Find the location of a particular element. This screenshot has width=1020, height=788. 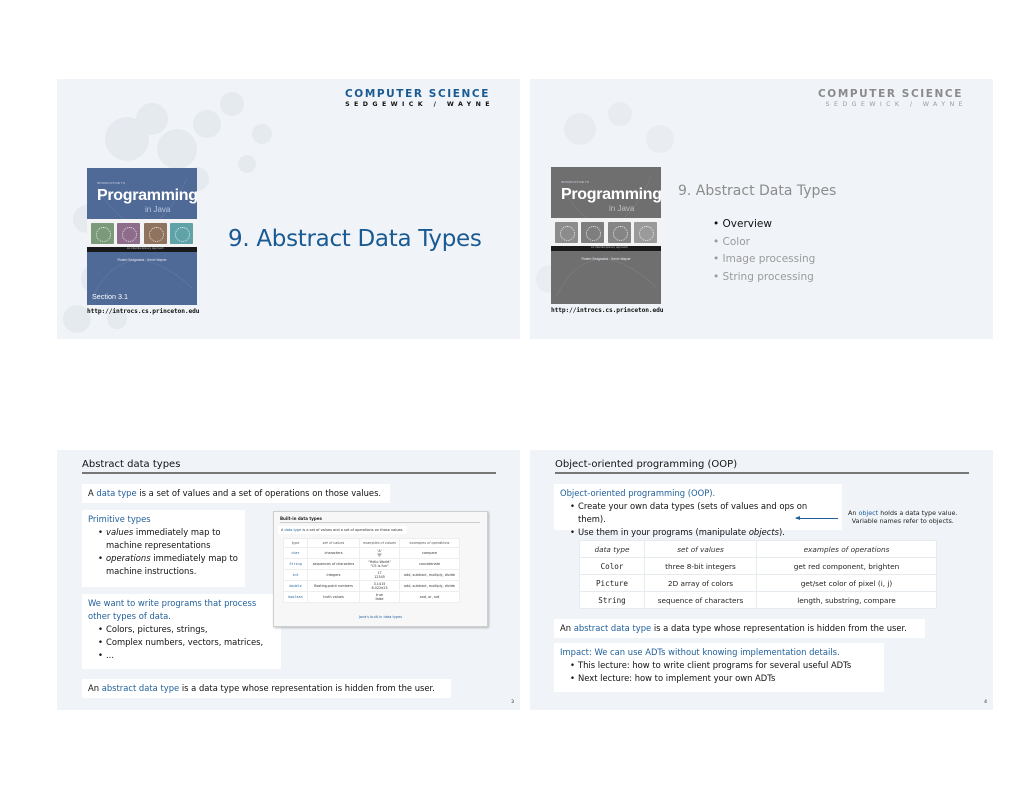

set-of-values-cell: three 8-bit integers is located at coordinates (700, 566).